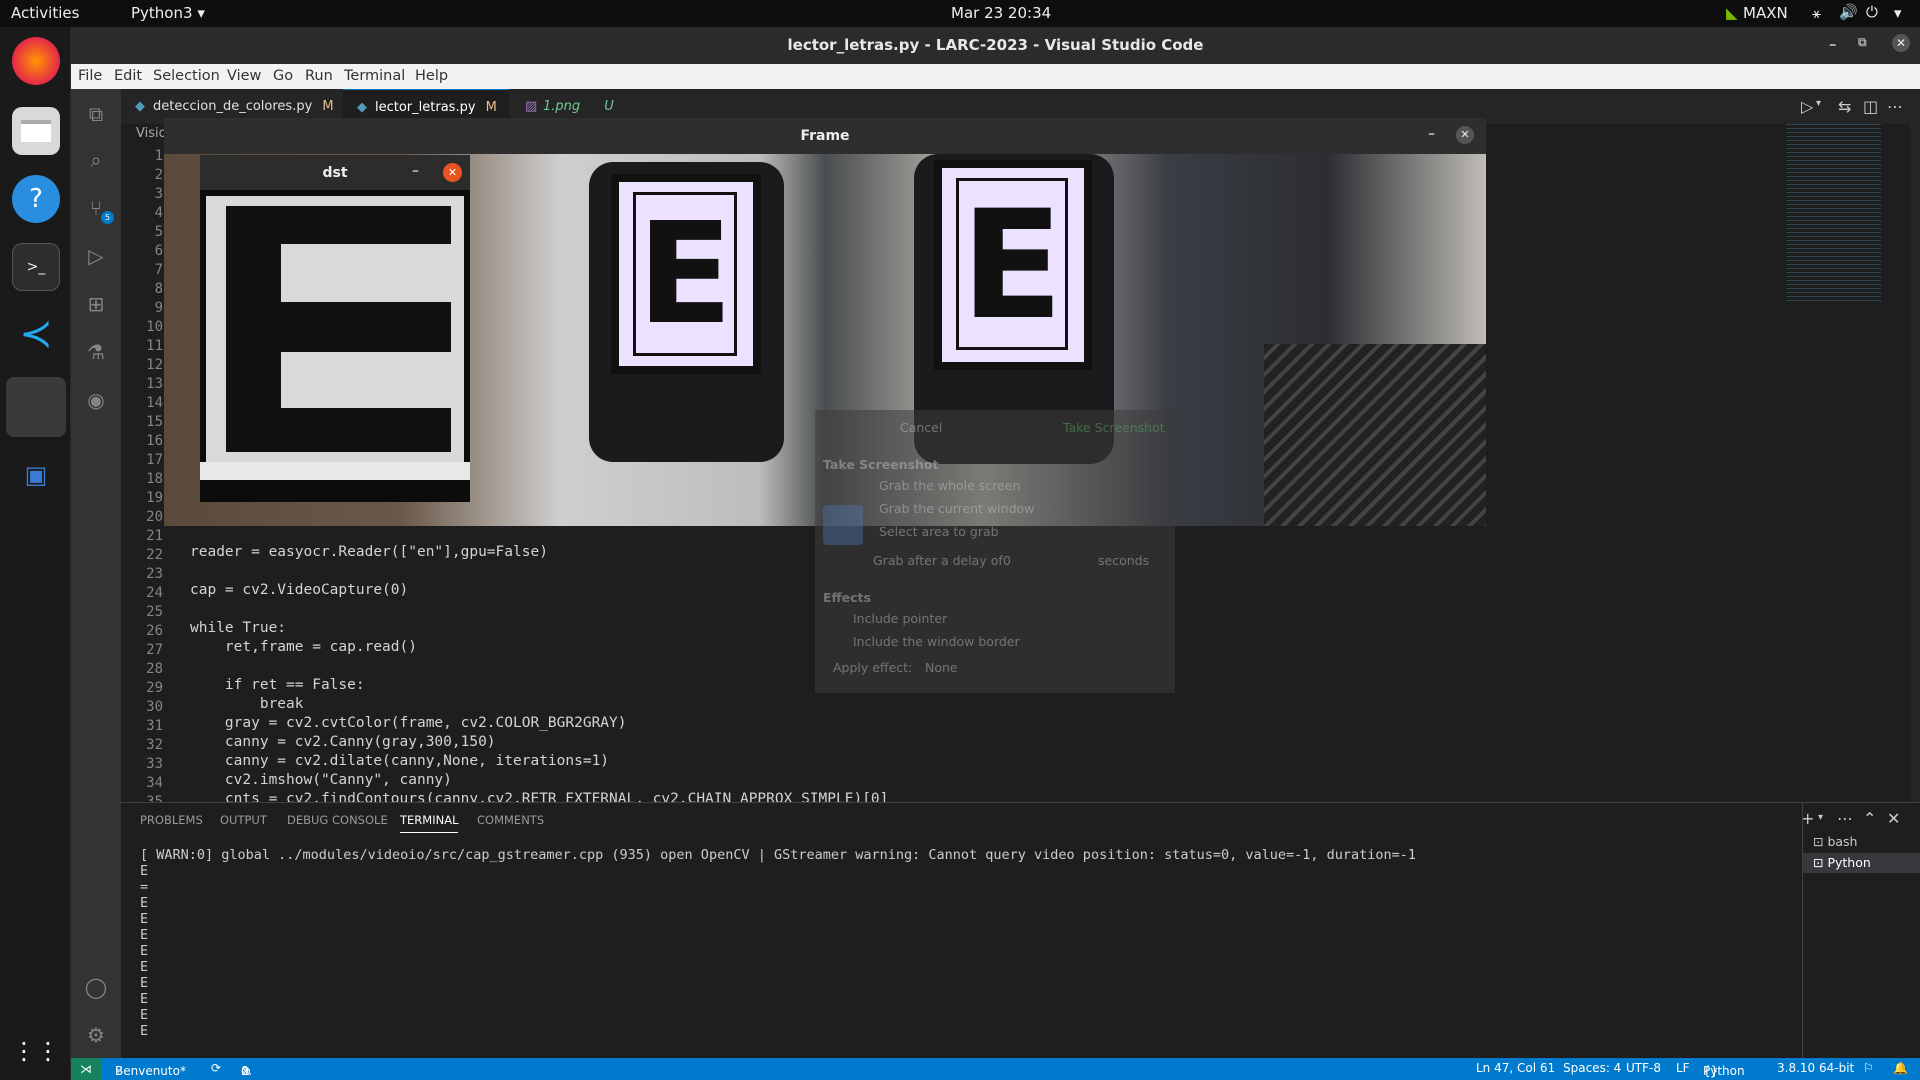  I want to click on close-icon: ✕, so click(1901, 43).